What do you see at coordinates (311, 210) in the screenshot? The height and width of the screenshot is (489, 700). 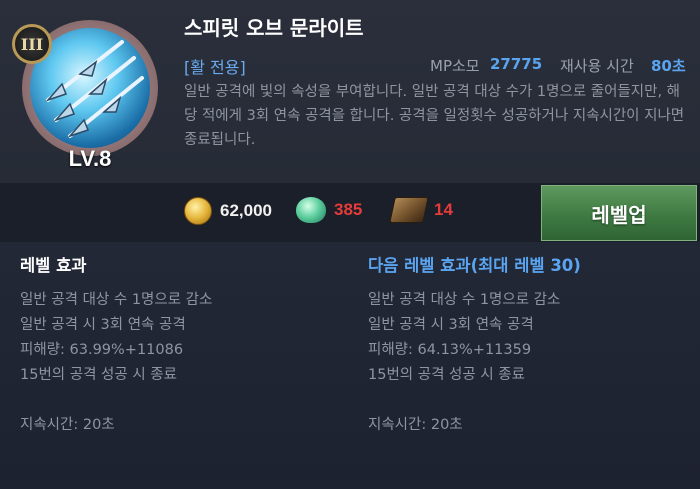 I see `green-gem-icon` at bounding box center [311, 210].